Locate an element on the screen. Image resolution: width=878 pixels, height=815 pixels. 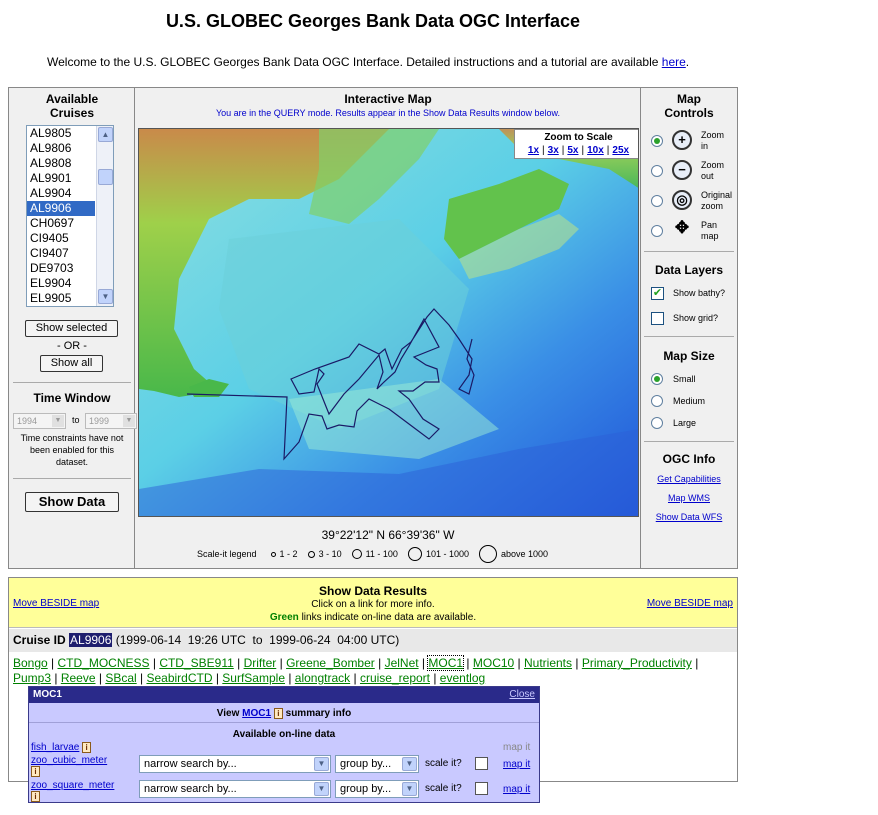
map-control-label-line2: map is located at coordinates (710, 236).